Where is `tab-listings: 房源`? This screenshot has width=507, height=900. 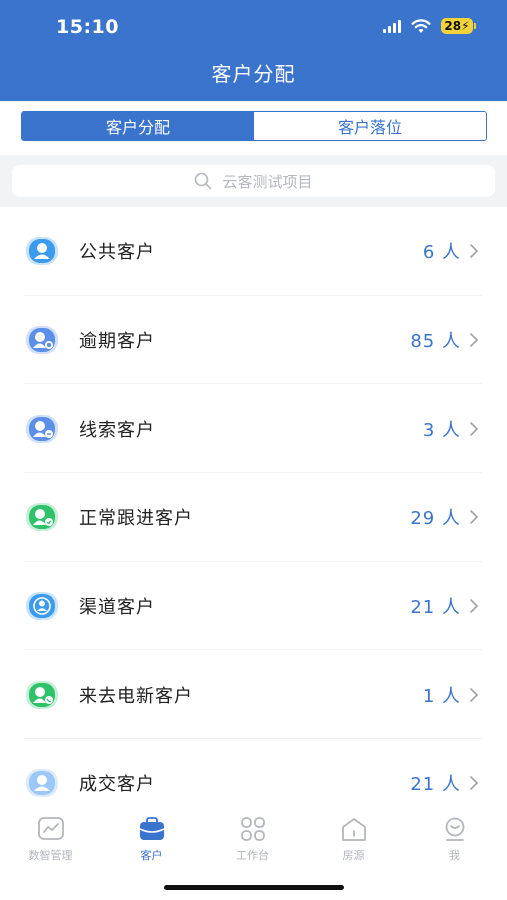
tab-listings: 房源 is located at coordinates (353, 839).